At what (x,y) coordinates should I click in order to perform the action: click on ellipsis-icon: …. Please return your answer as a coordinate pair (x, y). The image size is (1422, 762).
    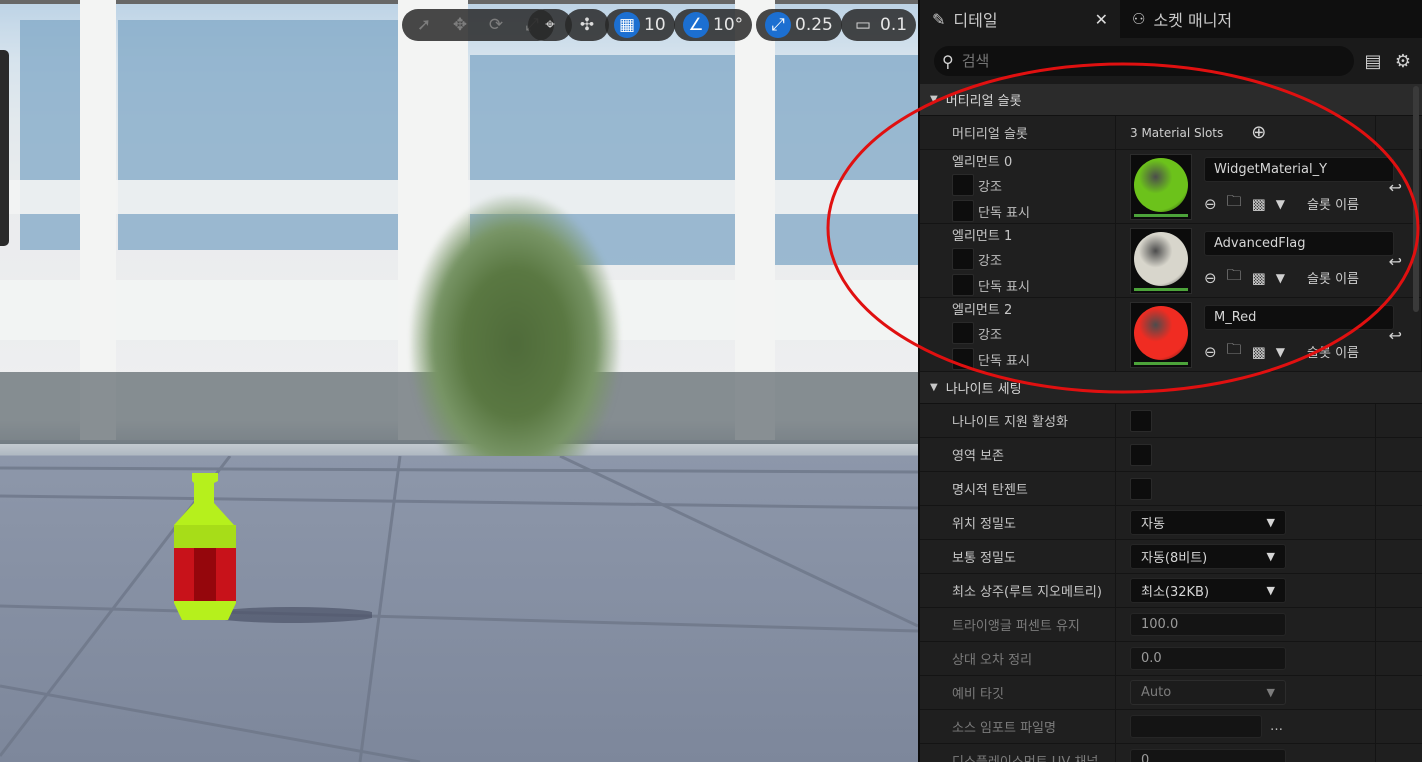
    Looking at the image, I should click on (1276, 726).